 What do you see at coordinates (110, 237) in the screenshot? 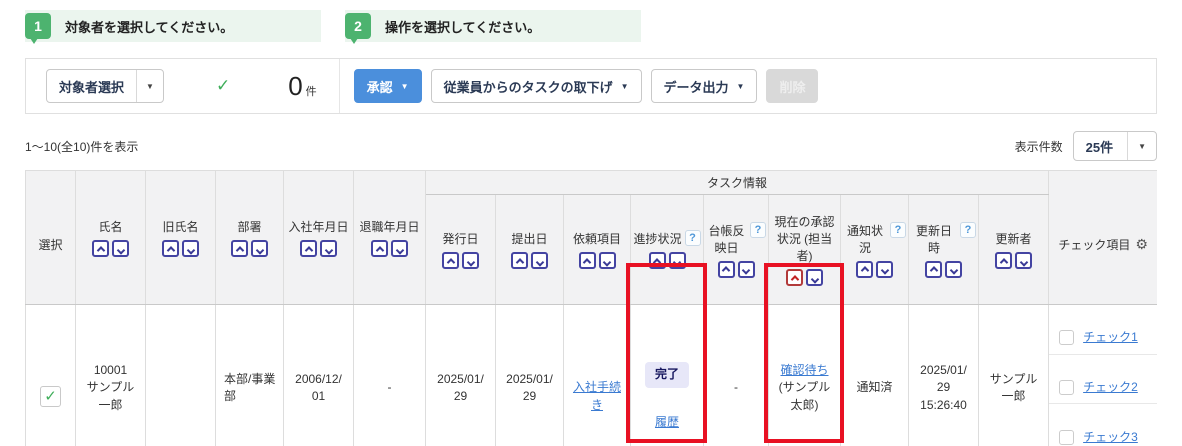
I see `col-header-name: 氏名` at bounding box center [110, 237].